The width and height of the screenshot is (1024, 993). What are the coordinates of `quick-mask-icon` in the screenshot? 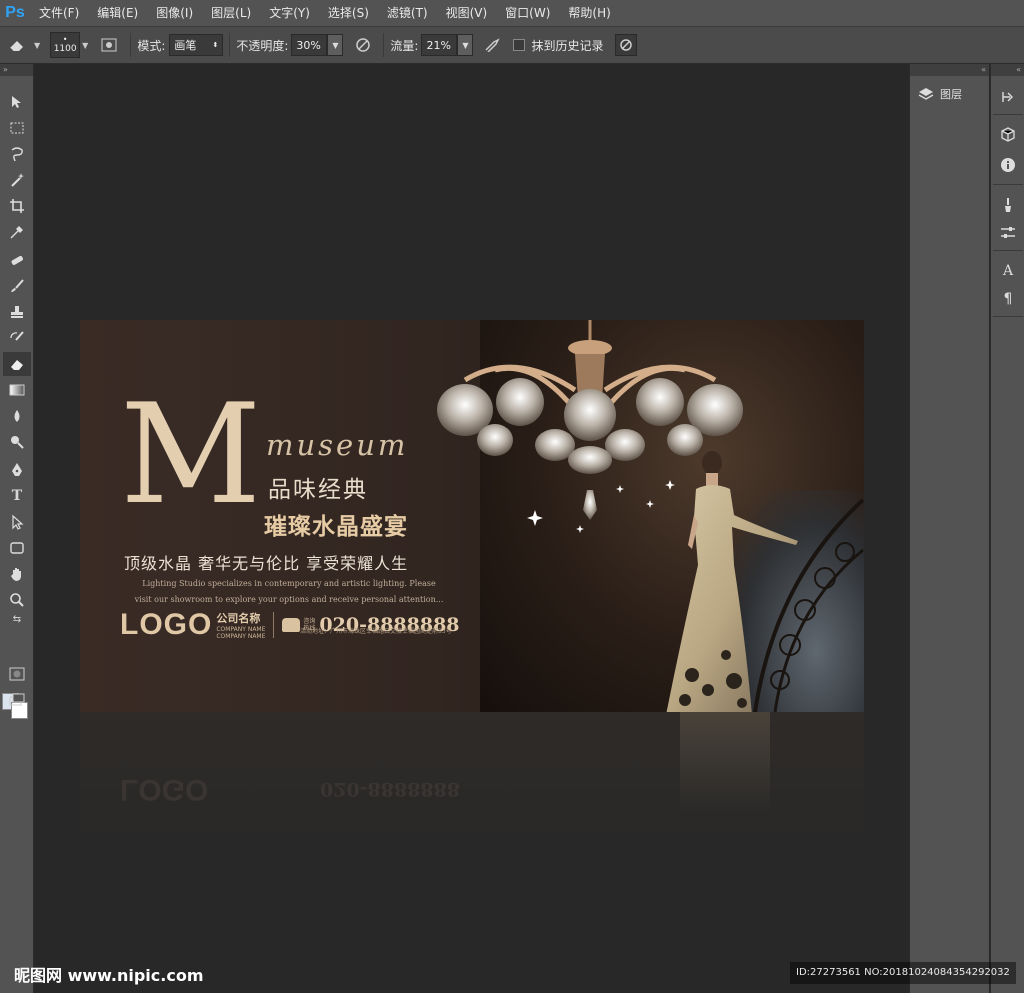 It's located at (17, 674).